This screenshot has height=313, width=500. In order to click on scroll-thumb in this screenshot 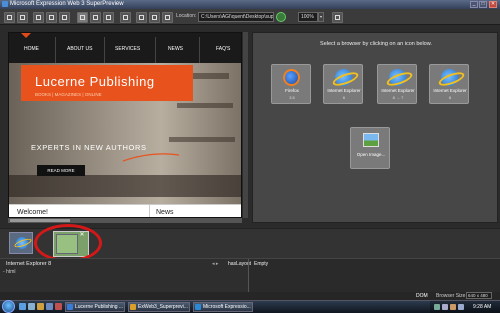, I will do `click(40, 220)`.